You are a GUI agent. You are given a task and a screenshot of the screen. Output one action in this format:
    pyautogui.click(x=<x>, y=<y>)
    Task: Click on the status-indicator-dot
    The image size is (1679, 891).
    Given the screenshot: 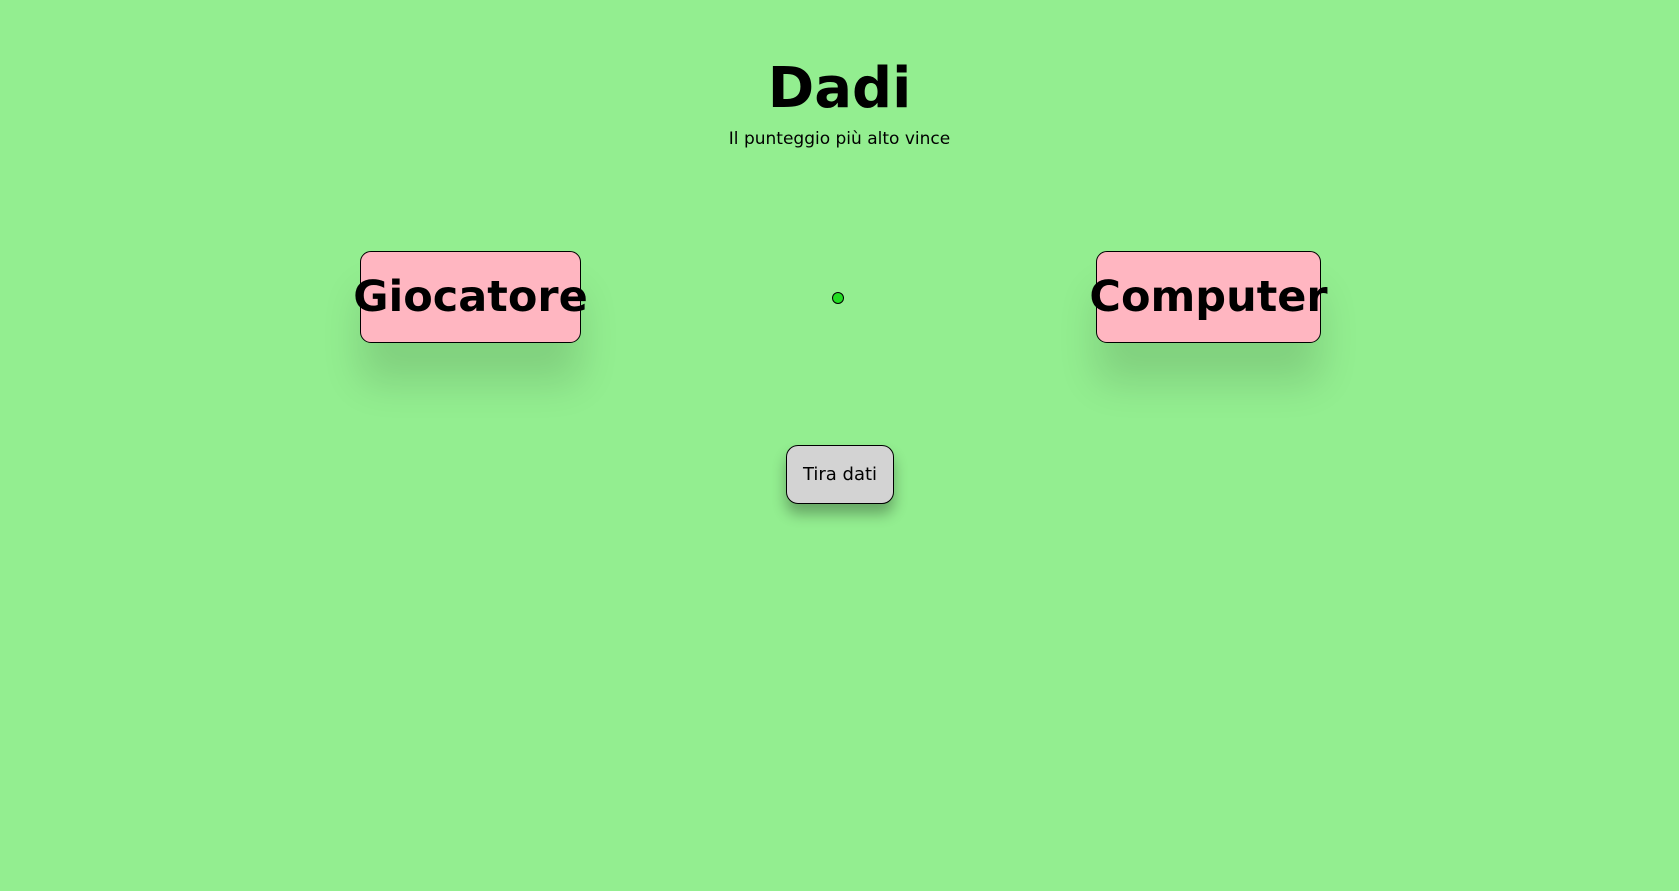 What is the action you would take?
    pyautogui.click(x=838, y=298)
    